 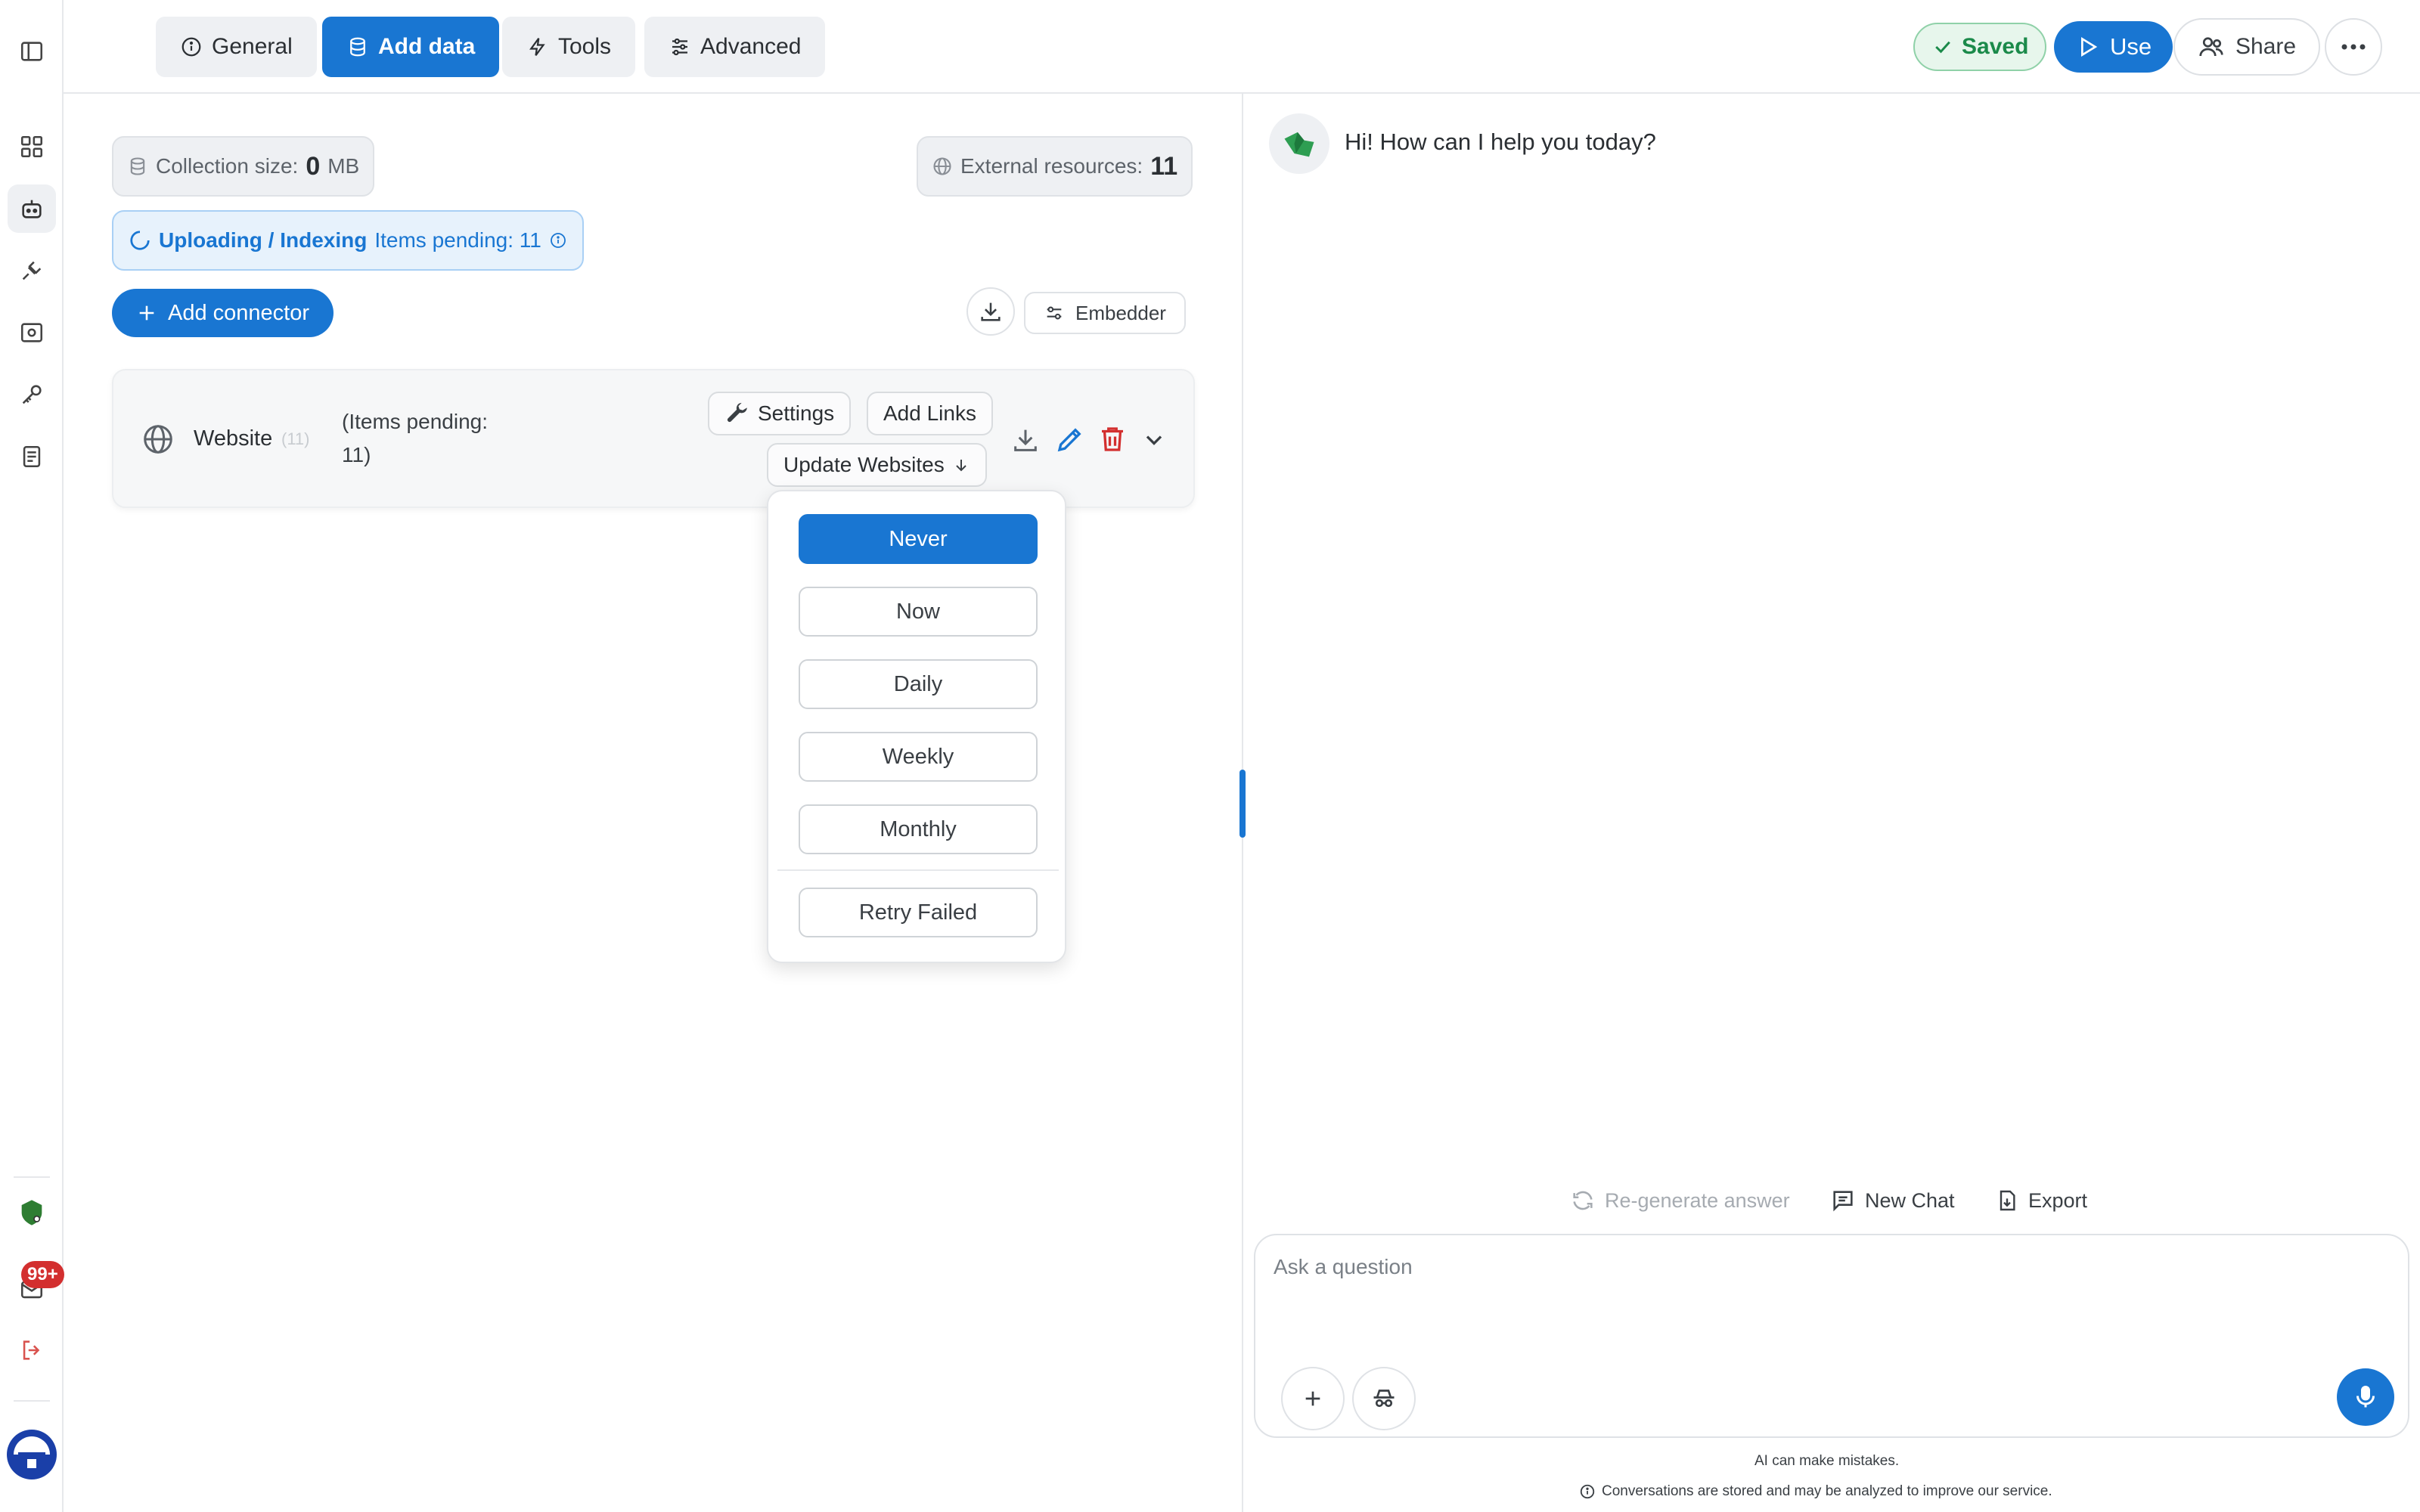 I want to click on external-resources-value: 11, so click(x=1164, y=166).